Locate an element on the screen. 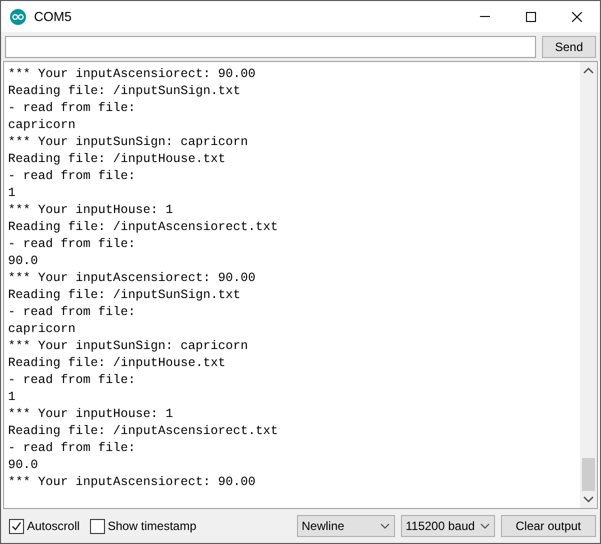  checkbox-label: Show timestamp is located at coordinates (152, 526).